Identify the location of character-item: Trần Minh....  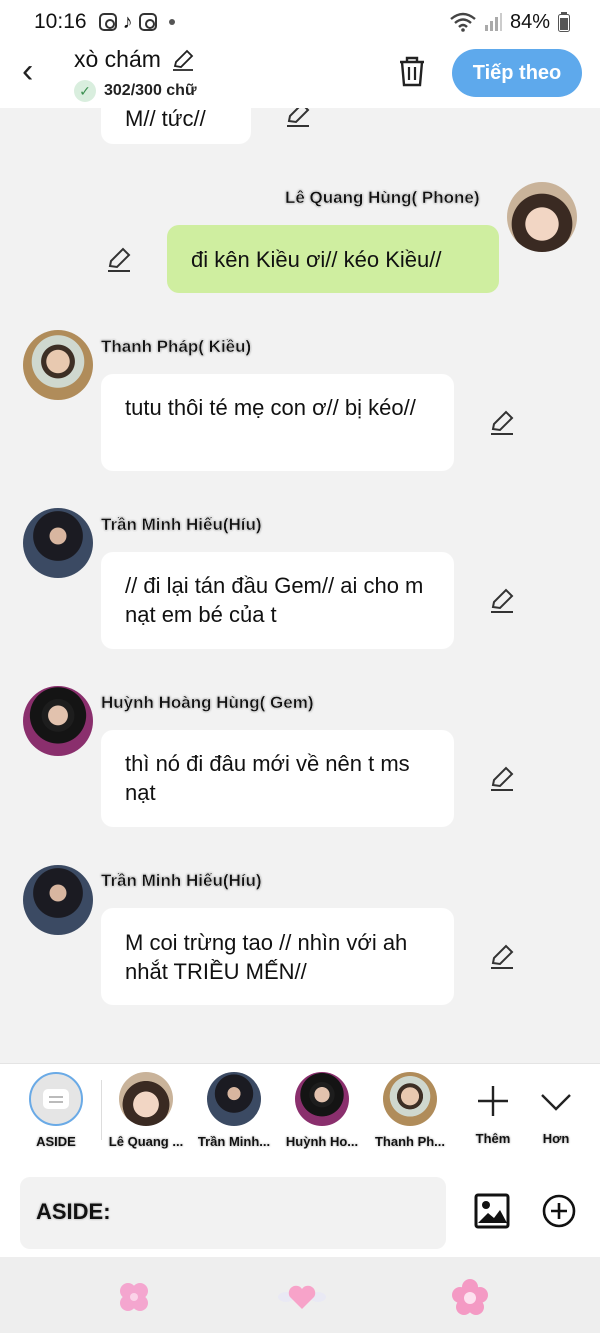
(234, 1110).